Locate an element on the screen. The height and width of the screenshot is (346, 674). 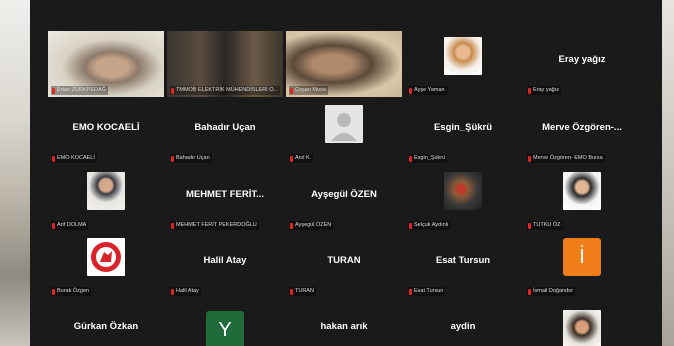
participant-display-name: aydin is located at coordinates (463, 326).